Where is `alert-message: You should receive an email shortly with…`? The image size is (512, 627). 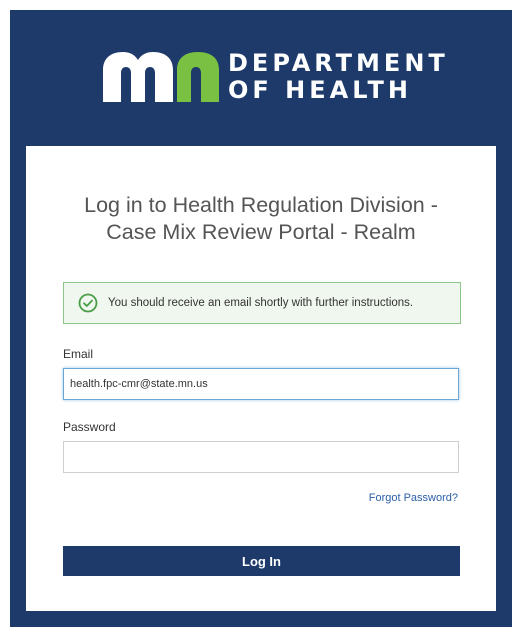
alert-message: You should receive an email shortly with… is located at coordinates (261, 303).